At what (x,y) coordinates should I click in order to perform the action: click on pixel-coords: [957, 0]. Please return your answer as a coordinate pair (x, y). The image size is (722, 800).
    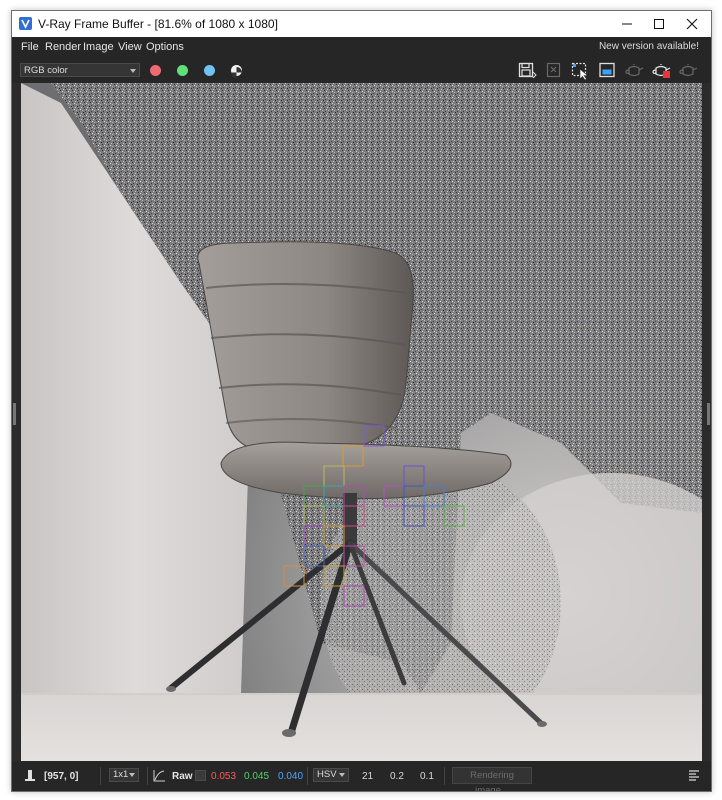
    Looking at the image, I should click on (61, 776).